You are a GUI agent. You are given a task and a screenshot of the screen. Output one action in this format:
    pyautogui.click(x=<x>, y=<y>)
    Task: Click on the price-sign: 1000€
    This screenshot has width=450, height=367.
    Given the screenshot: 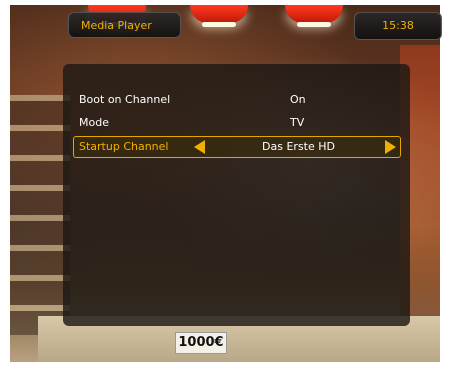 What is the action you would take?
    pyautogui.click(x=201, y=343)
    